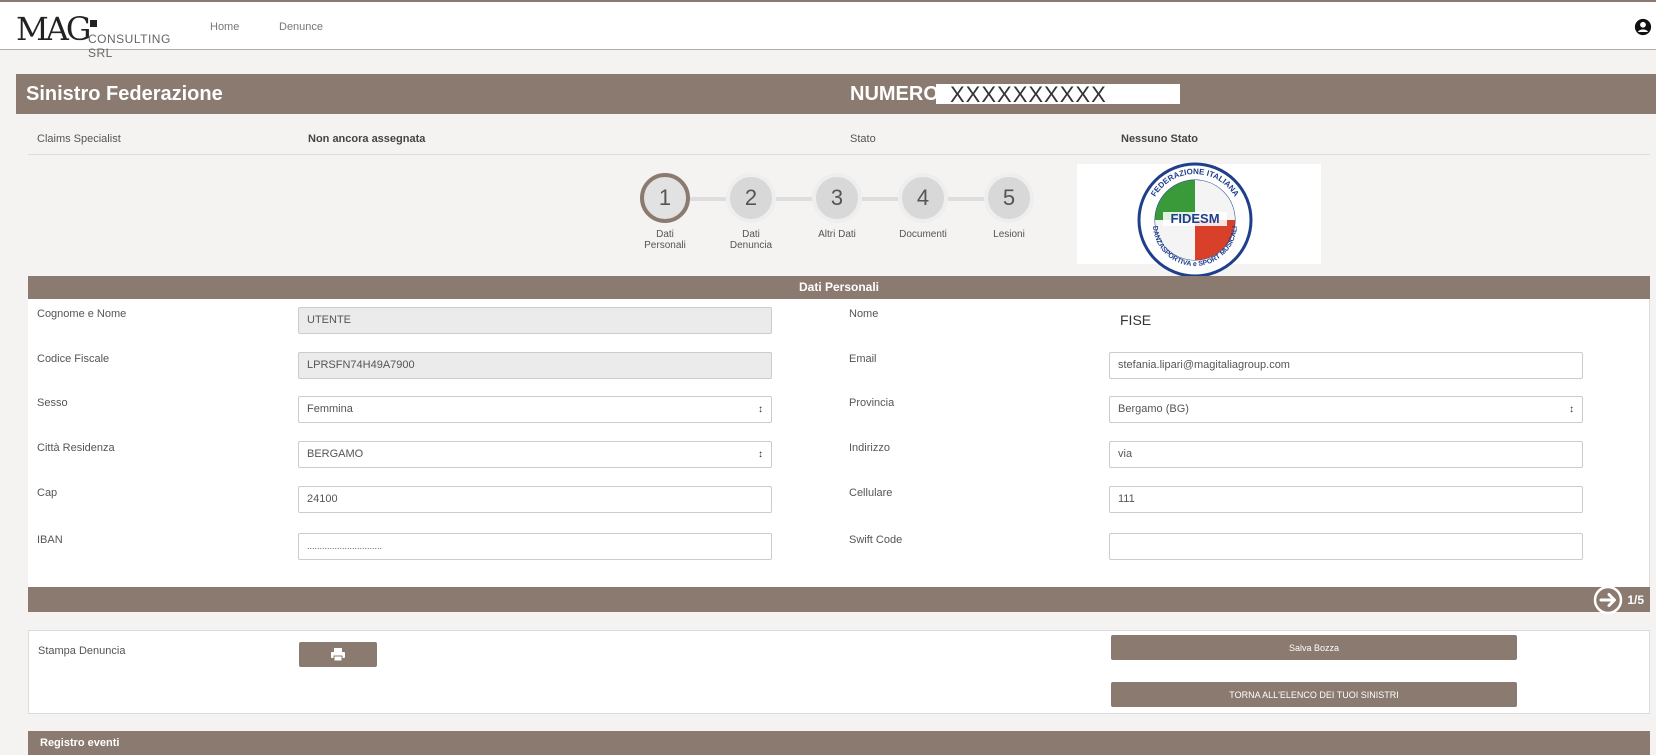 The width and height of the screenshot is (1656, 755). Describe the element at coordinates (124, 94) in the screenshot. I see `page-title: Sinistro Federazione` at that location.